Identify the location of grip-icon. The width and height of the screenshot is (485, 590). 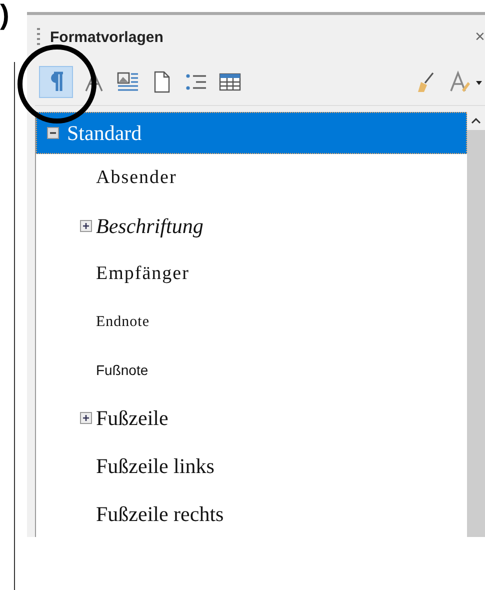
(38, 37).